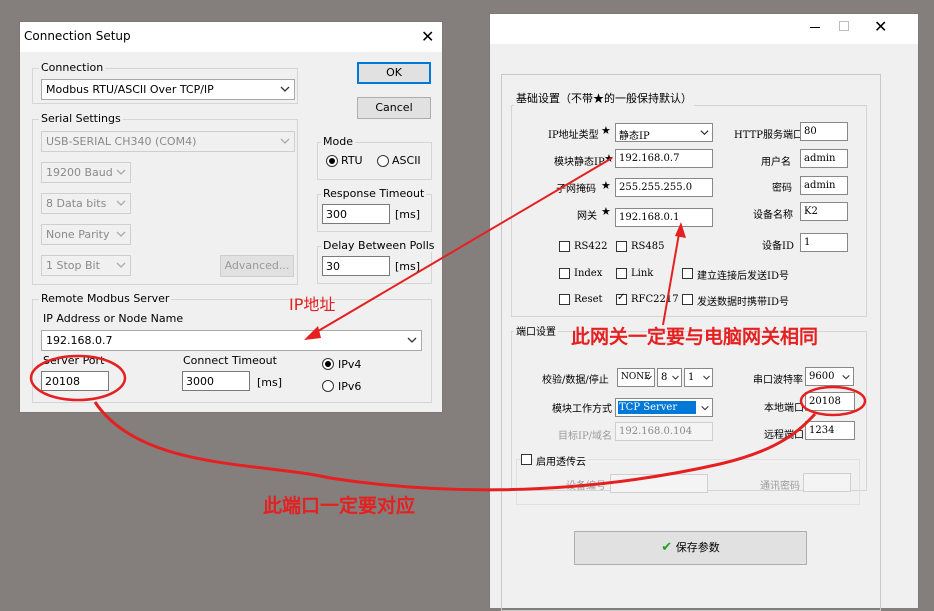 This screenshot has width=934, height=611. I want to click on local-port-circle, so click(833, 401).